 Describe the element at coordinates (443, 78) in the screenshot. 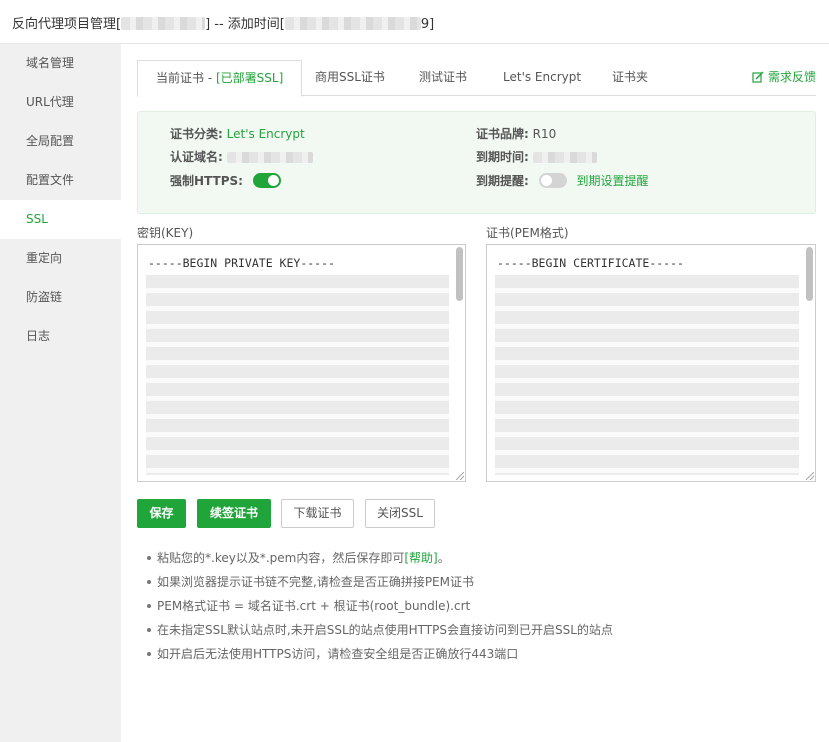

I see `tab-test-cert: 测试证书` at that location.